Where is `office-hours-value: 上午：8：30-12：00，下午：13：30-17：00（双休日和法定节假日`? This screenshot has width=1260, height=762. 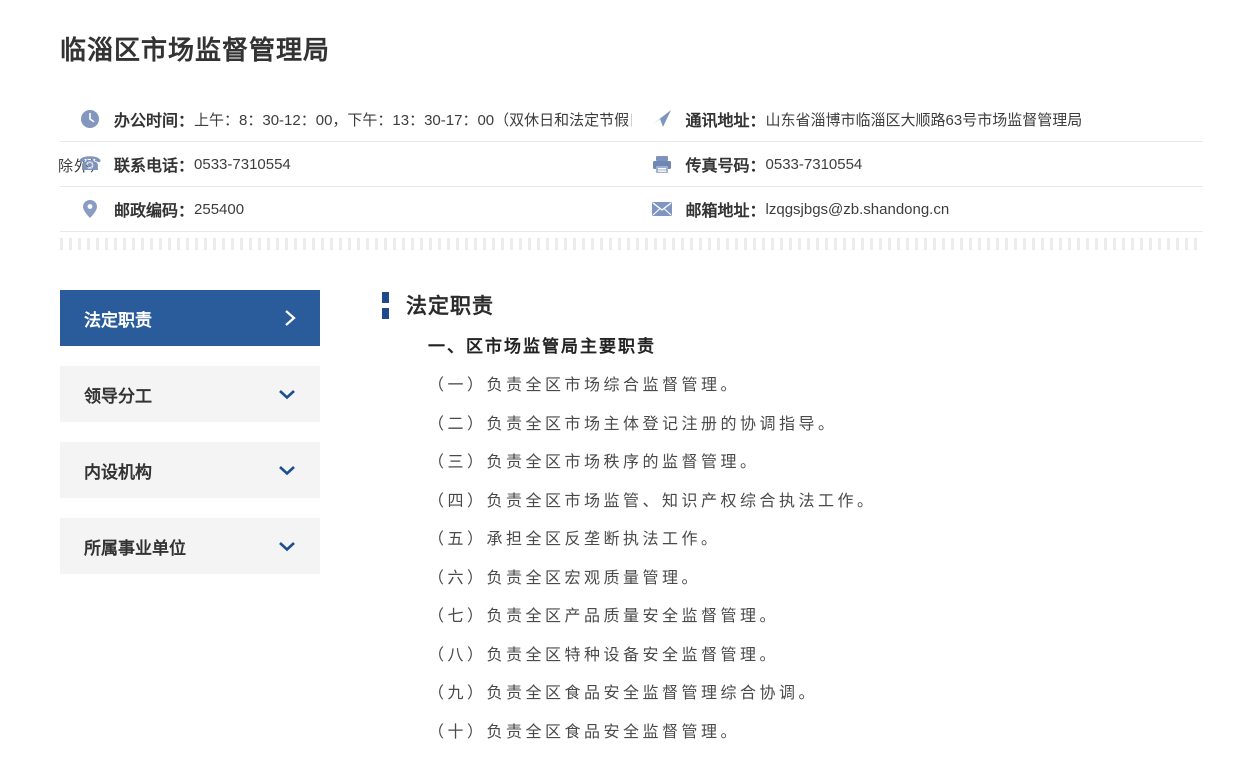 office-hours-value: 上午：8：30-12：00，下午：13：30-17：00（双休日和法定节假日 is located at coordinates (413, 120).